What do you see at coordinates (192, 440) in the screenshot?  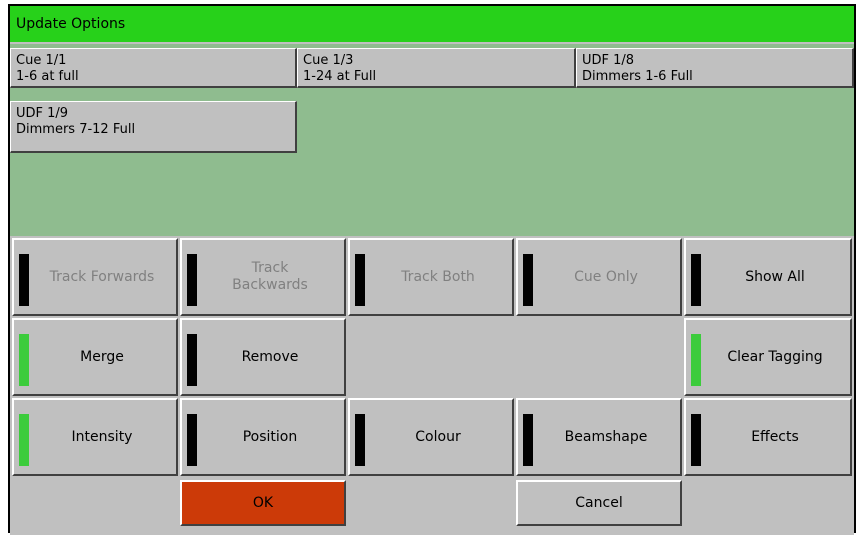 I see `position-indicator` at bounding box center [192, 440].